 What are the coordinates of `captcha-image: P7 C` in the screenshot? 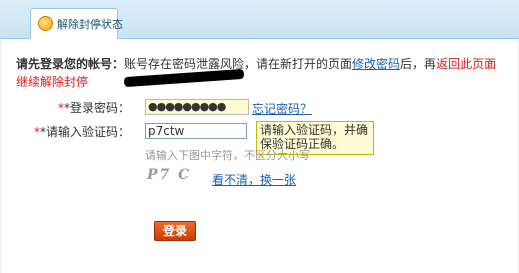 It's located at (169, 175).